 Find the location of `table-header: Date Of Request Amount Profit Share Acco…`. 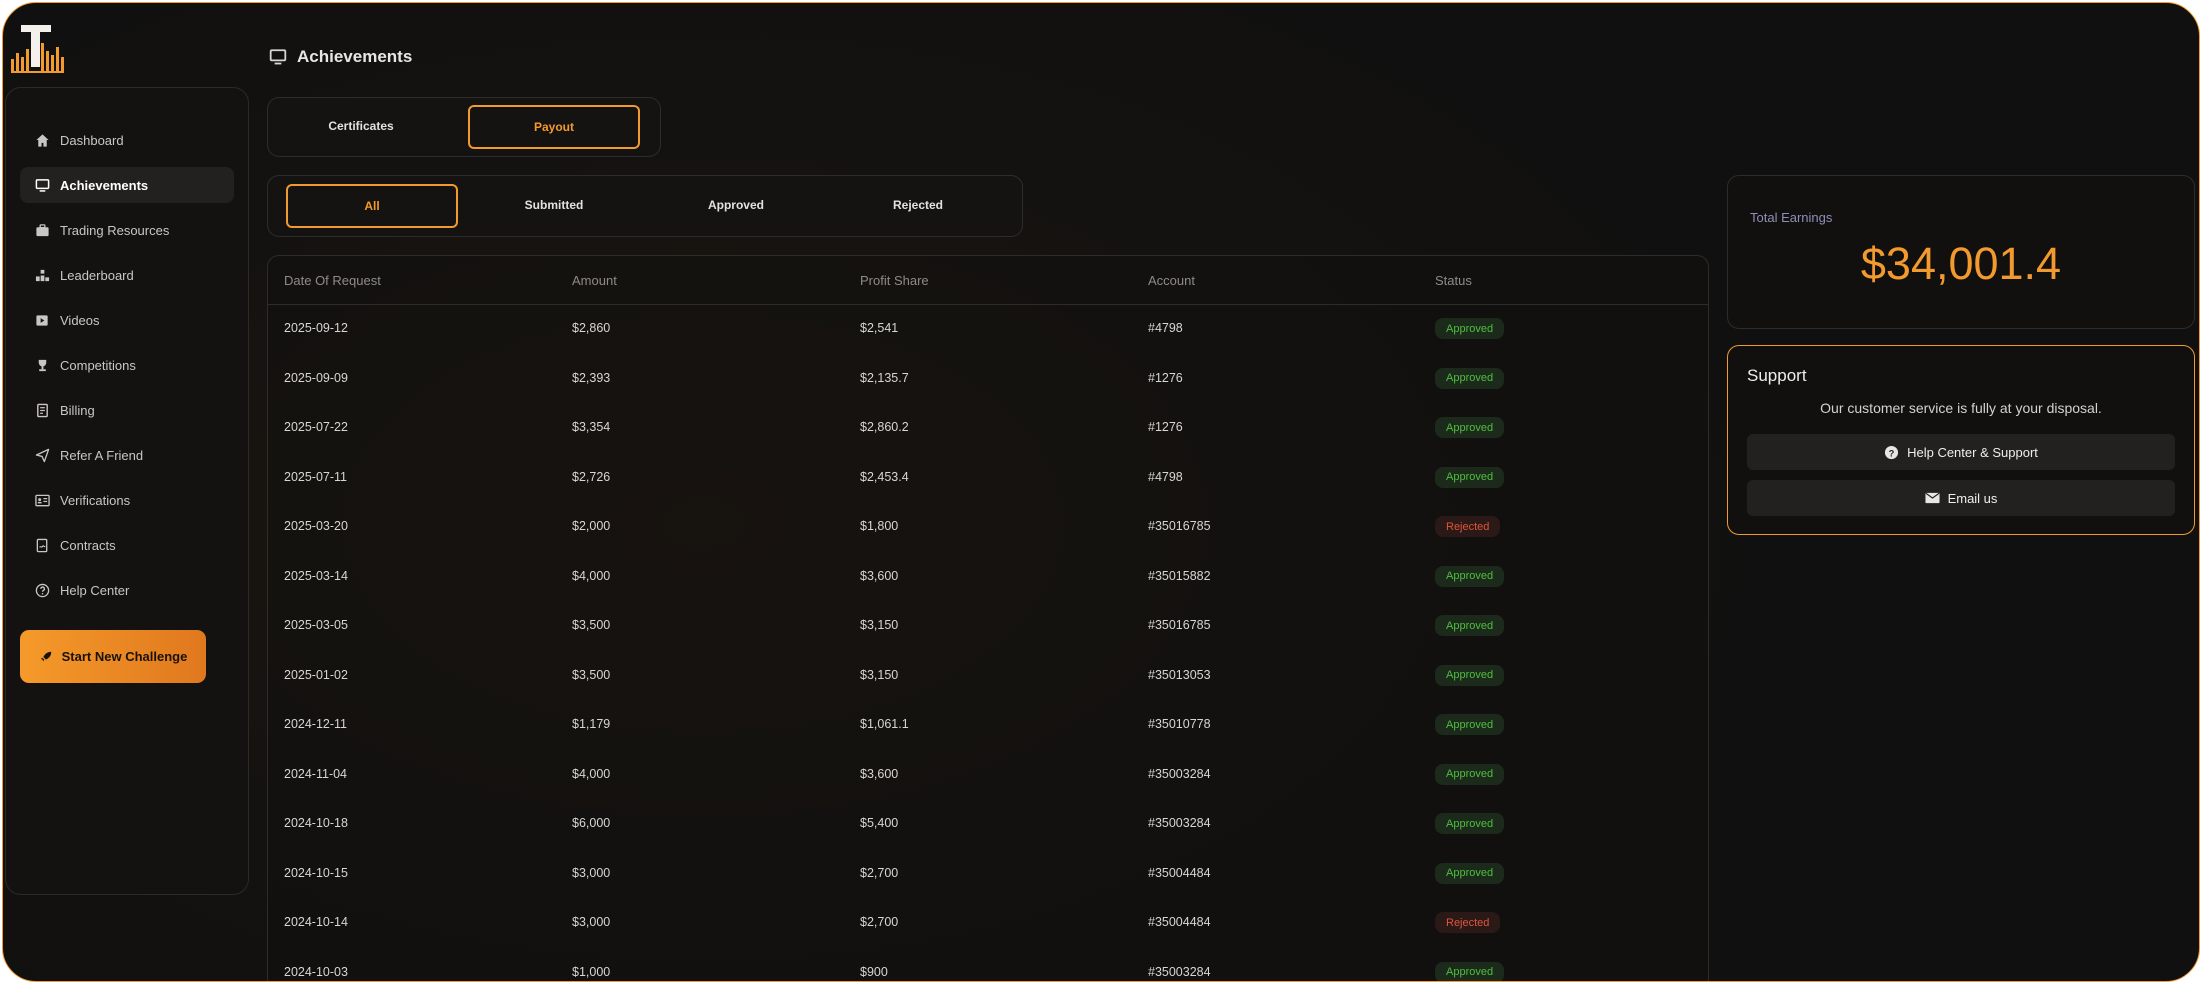

table-header: Date Of Request Amount Profit Share Acco… is located at coordinates (988, 280).